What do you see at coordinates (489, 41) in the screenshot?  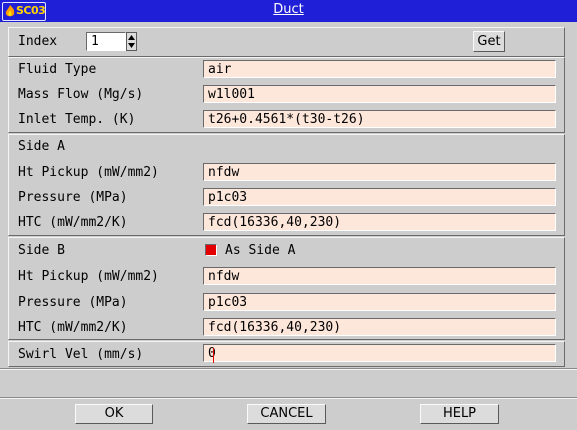 I see `get-button: Get` at bounding box center [489, 41].